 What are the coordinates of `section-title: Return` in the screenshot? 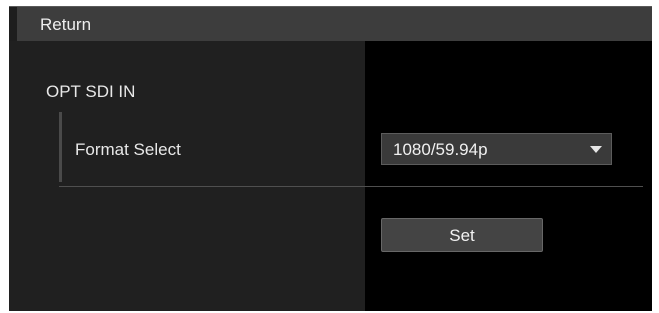 It's located at (66, 24).